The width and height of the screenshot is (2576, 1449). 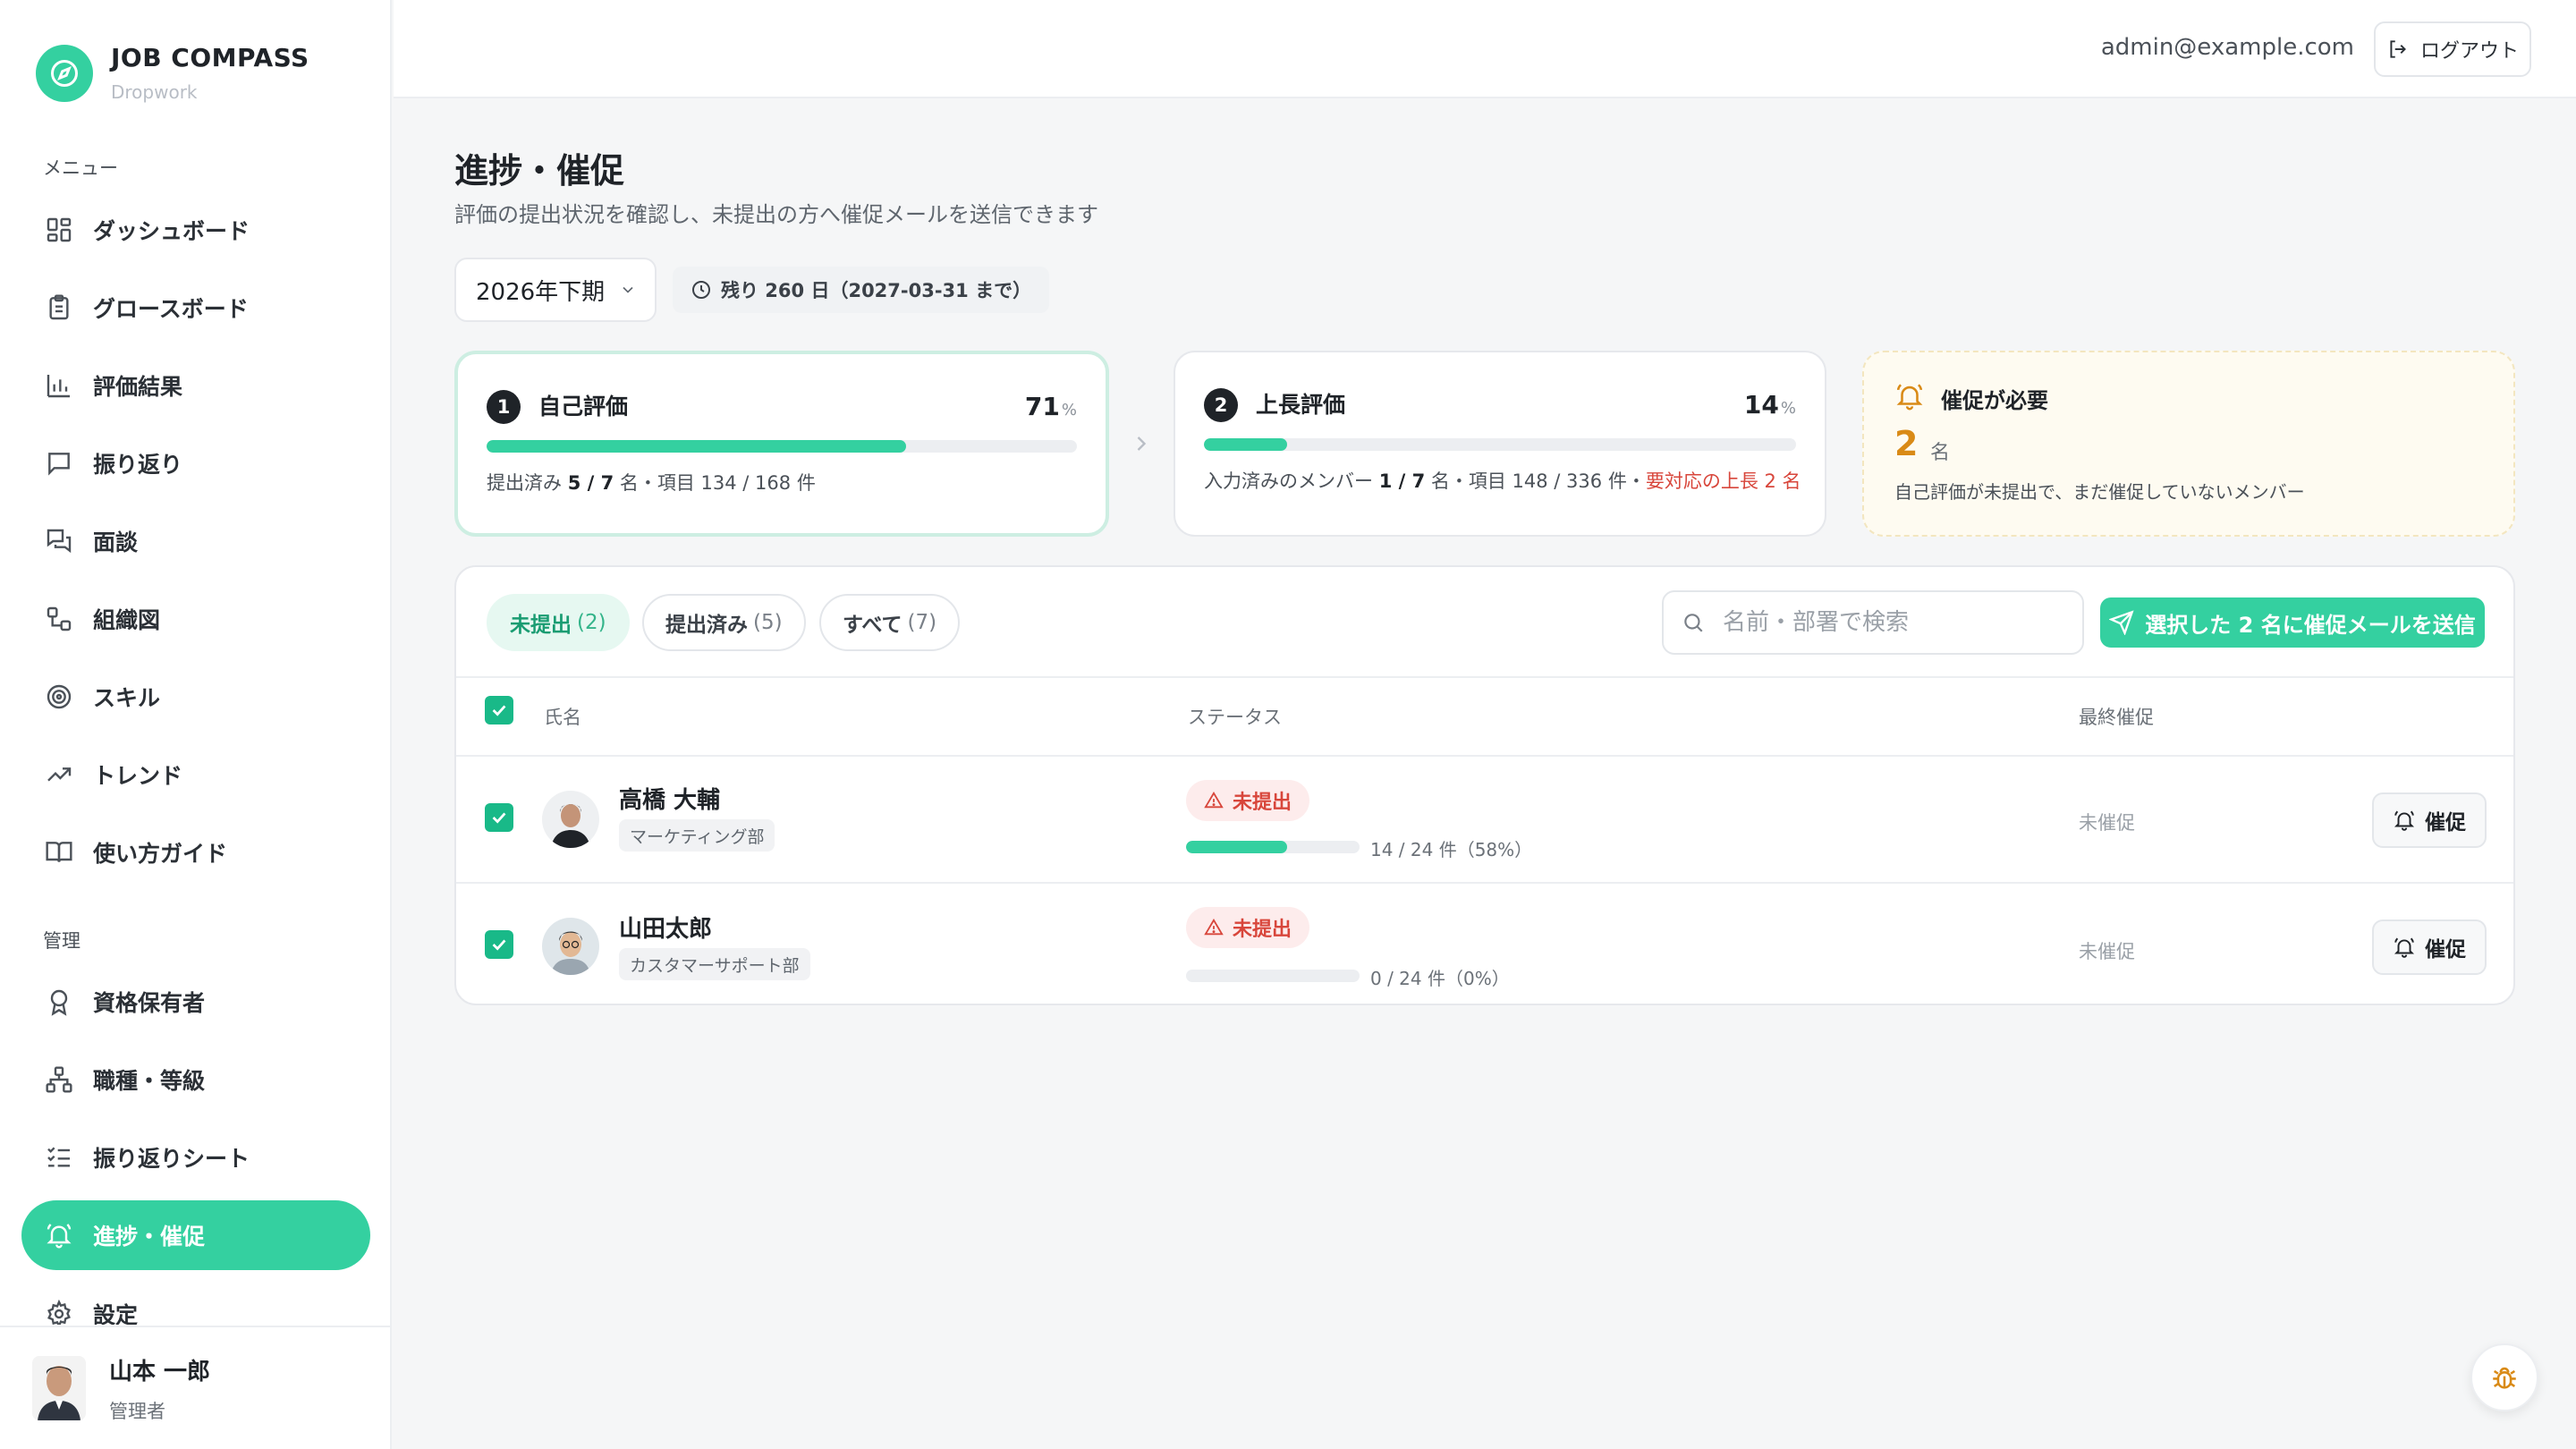 What do you see at coordinates (1221, 405) in the screenshot?
I see `step-number: 2` at bounding box center [1221, 405].